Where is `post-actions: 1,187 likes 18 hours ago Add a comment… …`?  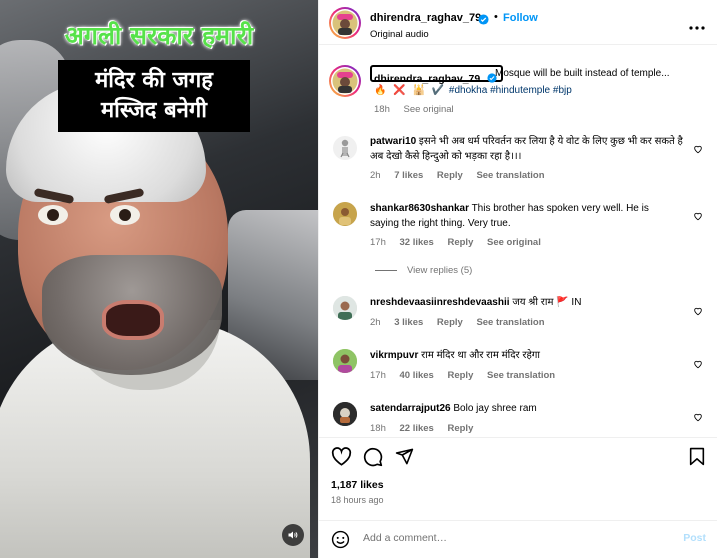
post-actions: 1,187 likes 18 hours ago Add a comment… … is located at coordinates (518, 496).